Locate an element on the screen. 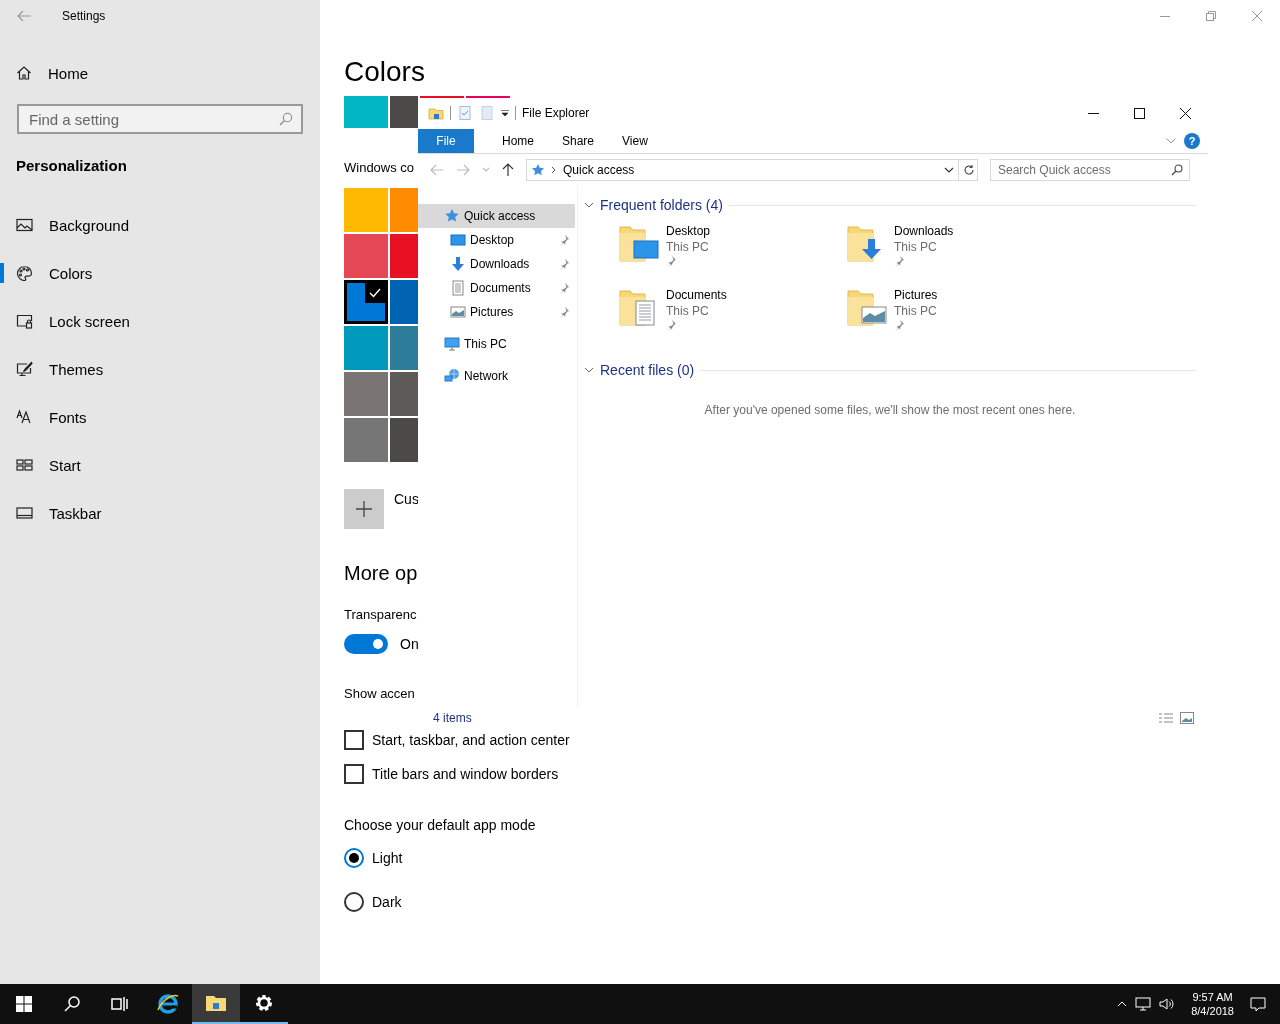  nav-item: Colors is located at coordinates (160, 273).